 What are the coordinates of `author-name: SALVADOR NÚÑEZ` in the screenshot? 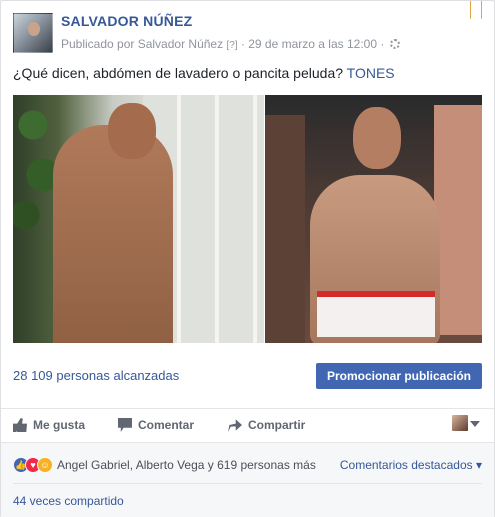 It's located at (126, 21).